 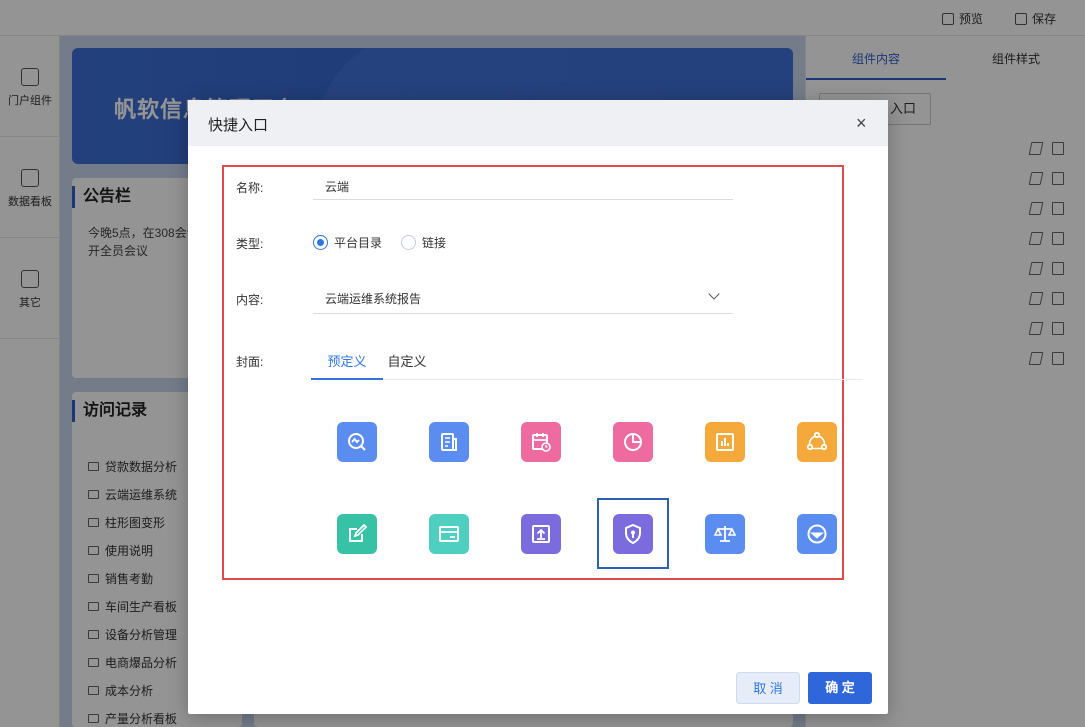 I want to click on edit-icon, so click(x=357, y=534).